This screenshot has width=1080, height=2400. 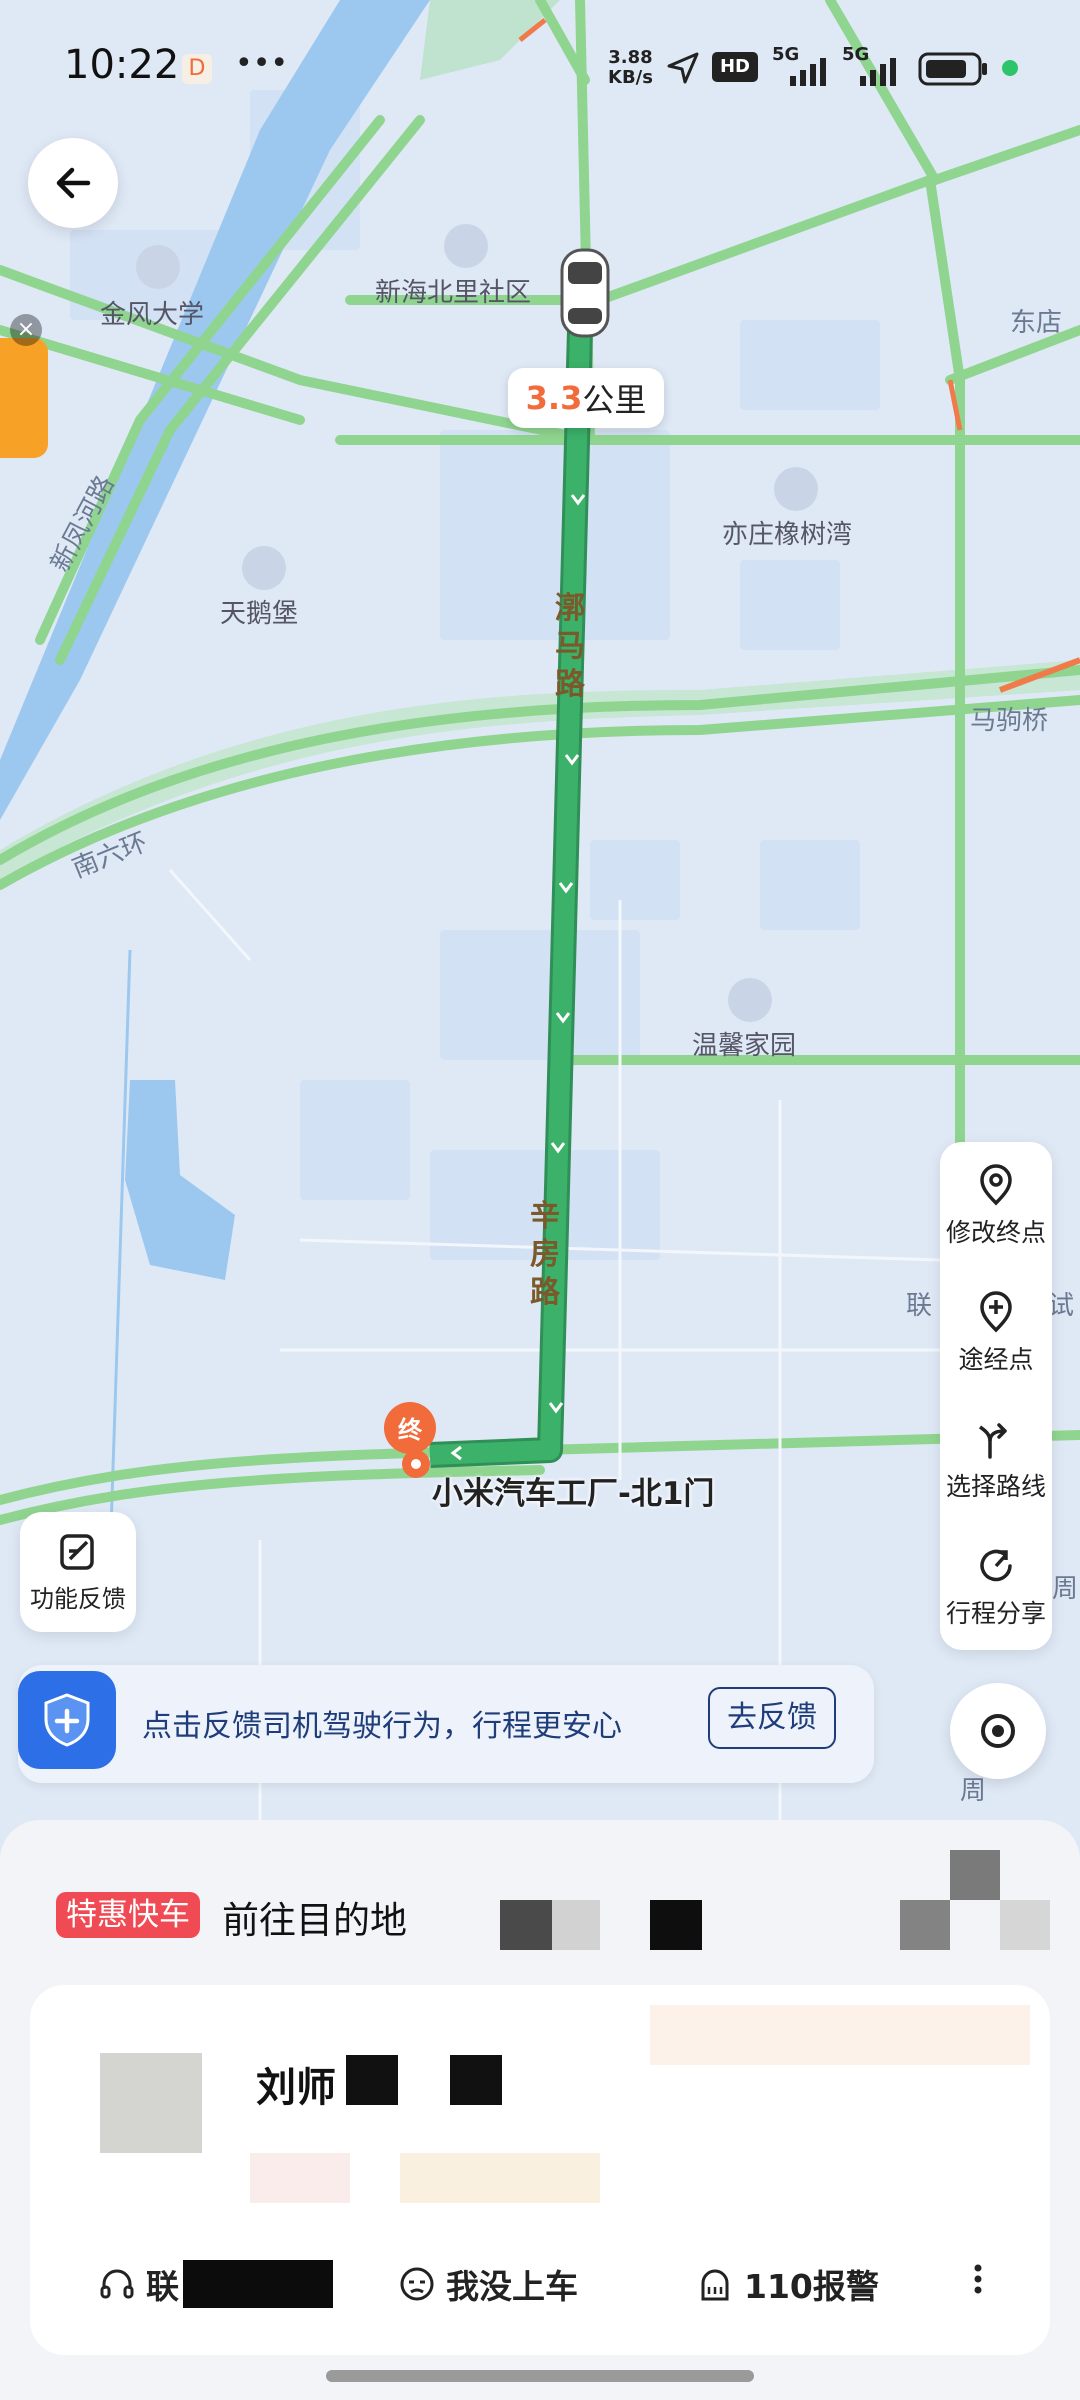 I want to click on status-bar: 10:22 D ••• 3.88 KB/s HD 5G 5G, so click(x=540, y=70).